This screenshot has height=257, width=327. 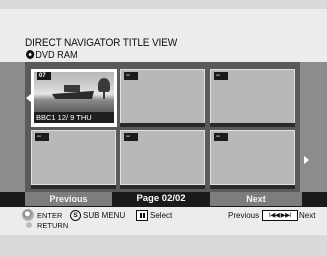 I want to click on select-hint-label: Select, so click(x=161, y=215).